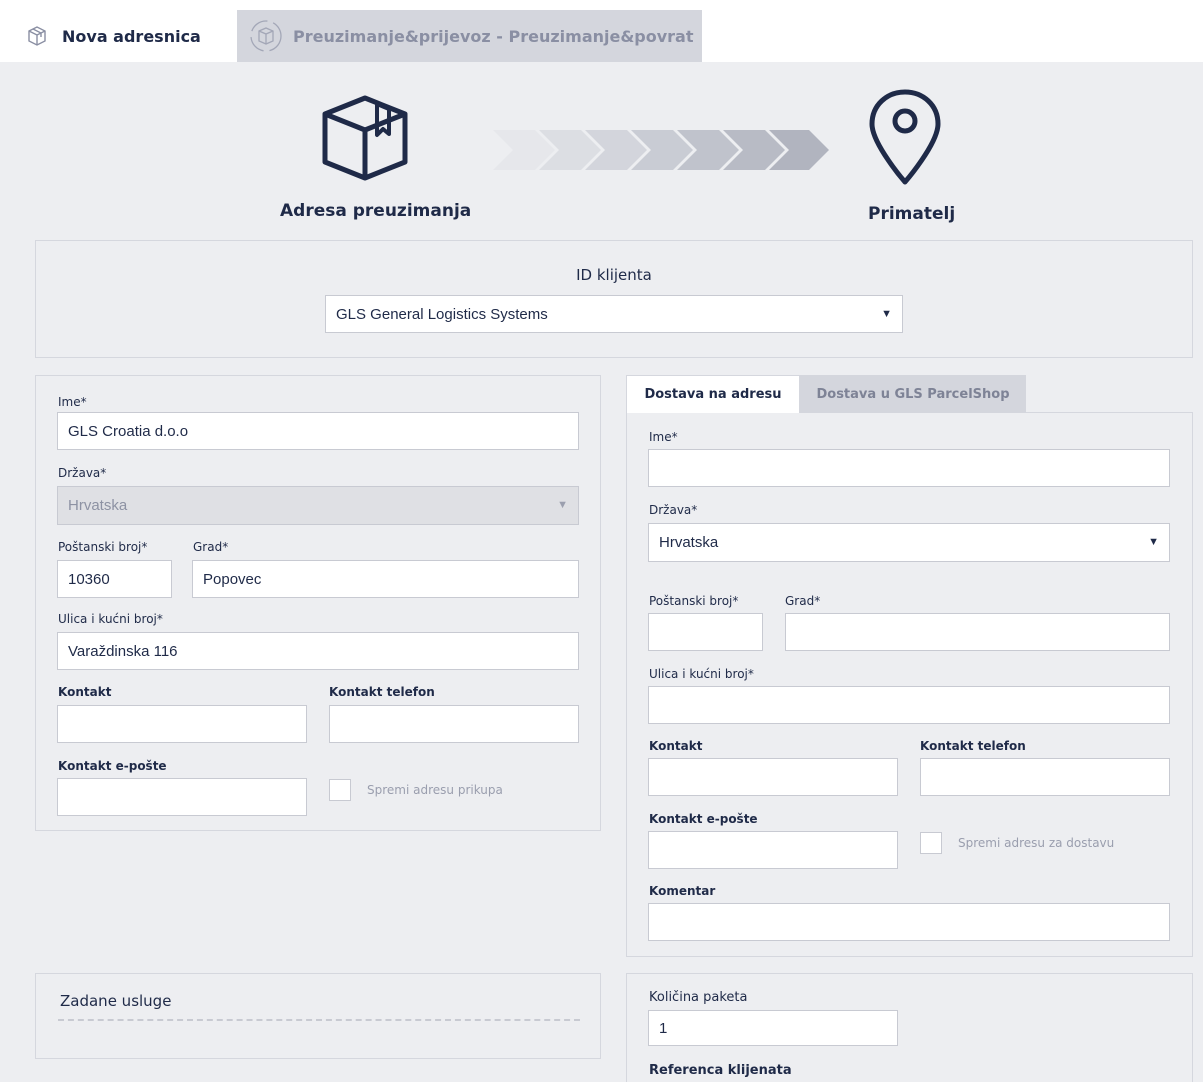 Image resolution: width=1203 pixels, height=1082 pixels. I want to click on pickup-city-label: Grad*, so click(211, 547).